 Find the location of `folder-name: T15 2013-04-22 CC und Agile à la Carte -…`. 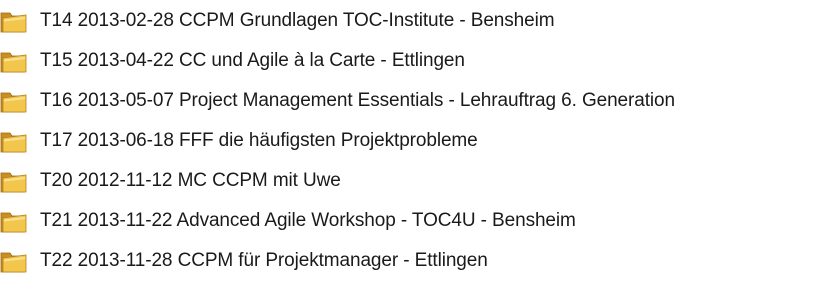

folder-name: T15 2013-04-22 CC und Agile à la Carte -… is located at coordinates (252, 60).